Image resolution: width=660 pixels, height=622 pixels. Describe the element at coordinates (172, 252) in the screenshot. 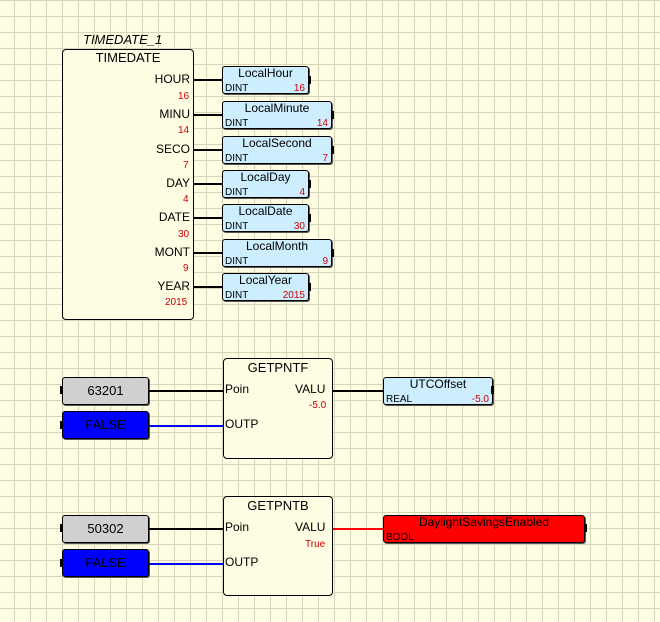

I see `pin-mont: MONT` at that location.